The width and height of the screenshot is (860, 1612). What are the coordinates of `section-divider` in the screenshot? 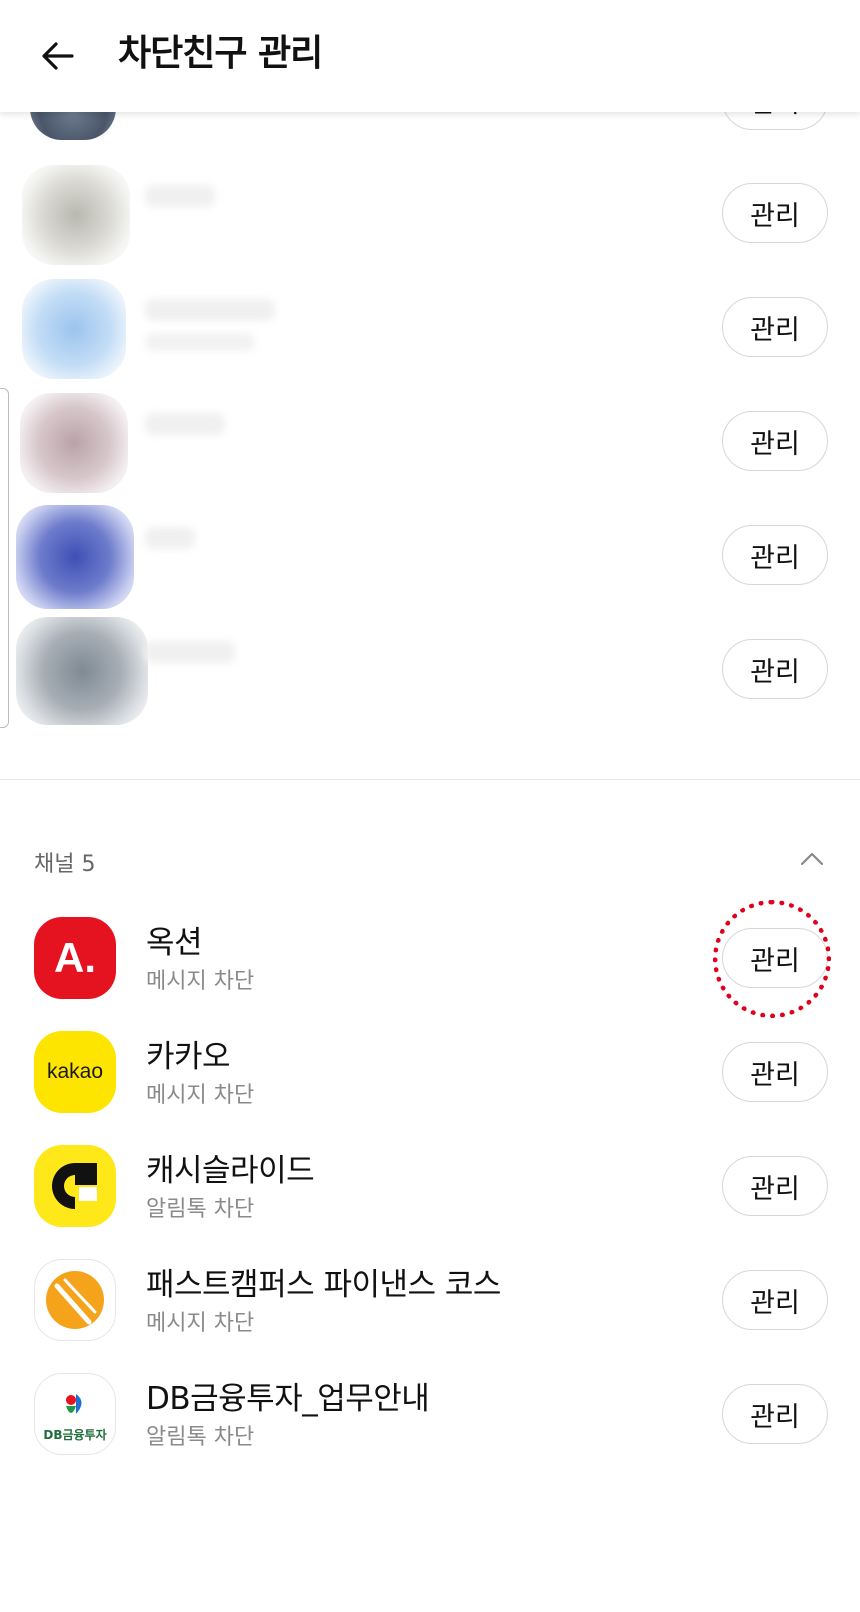 It's located at (430, 779).